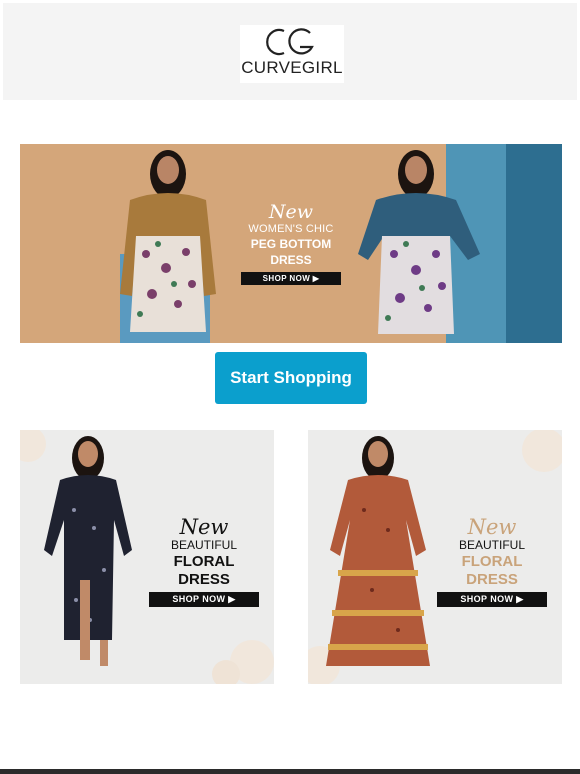  I want to click on footer-bar, so click(290, 771).